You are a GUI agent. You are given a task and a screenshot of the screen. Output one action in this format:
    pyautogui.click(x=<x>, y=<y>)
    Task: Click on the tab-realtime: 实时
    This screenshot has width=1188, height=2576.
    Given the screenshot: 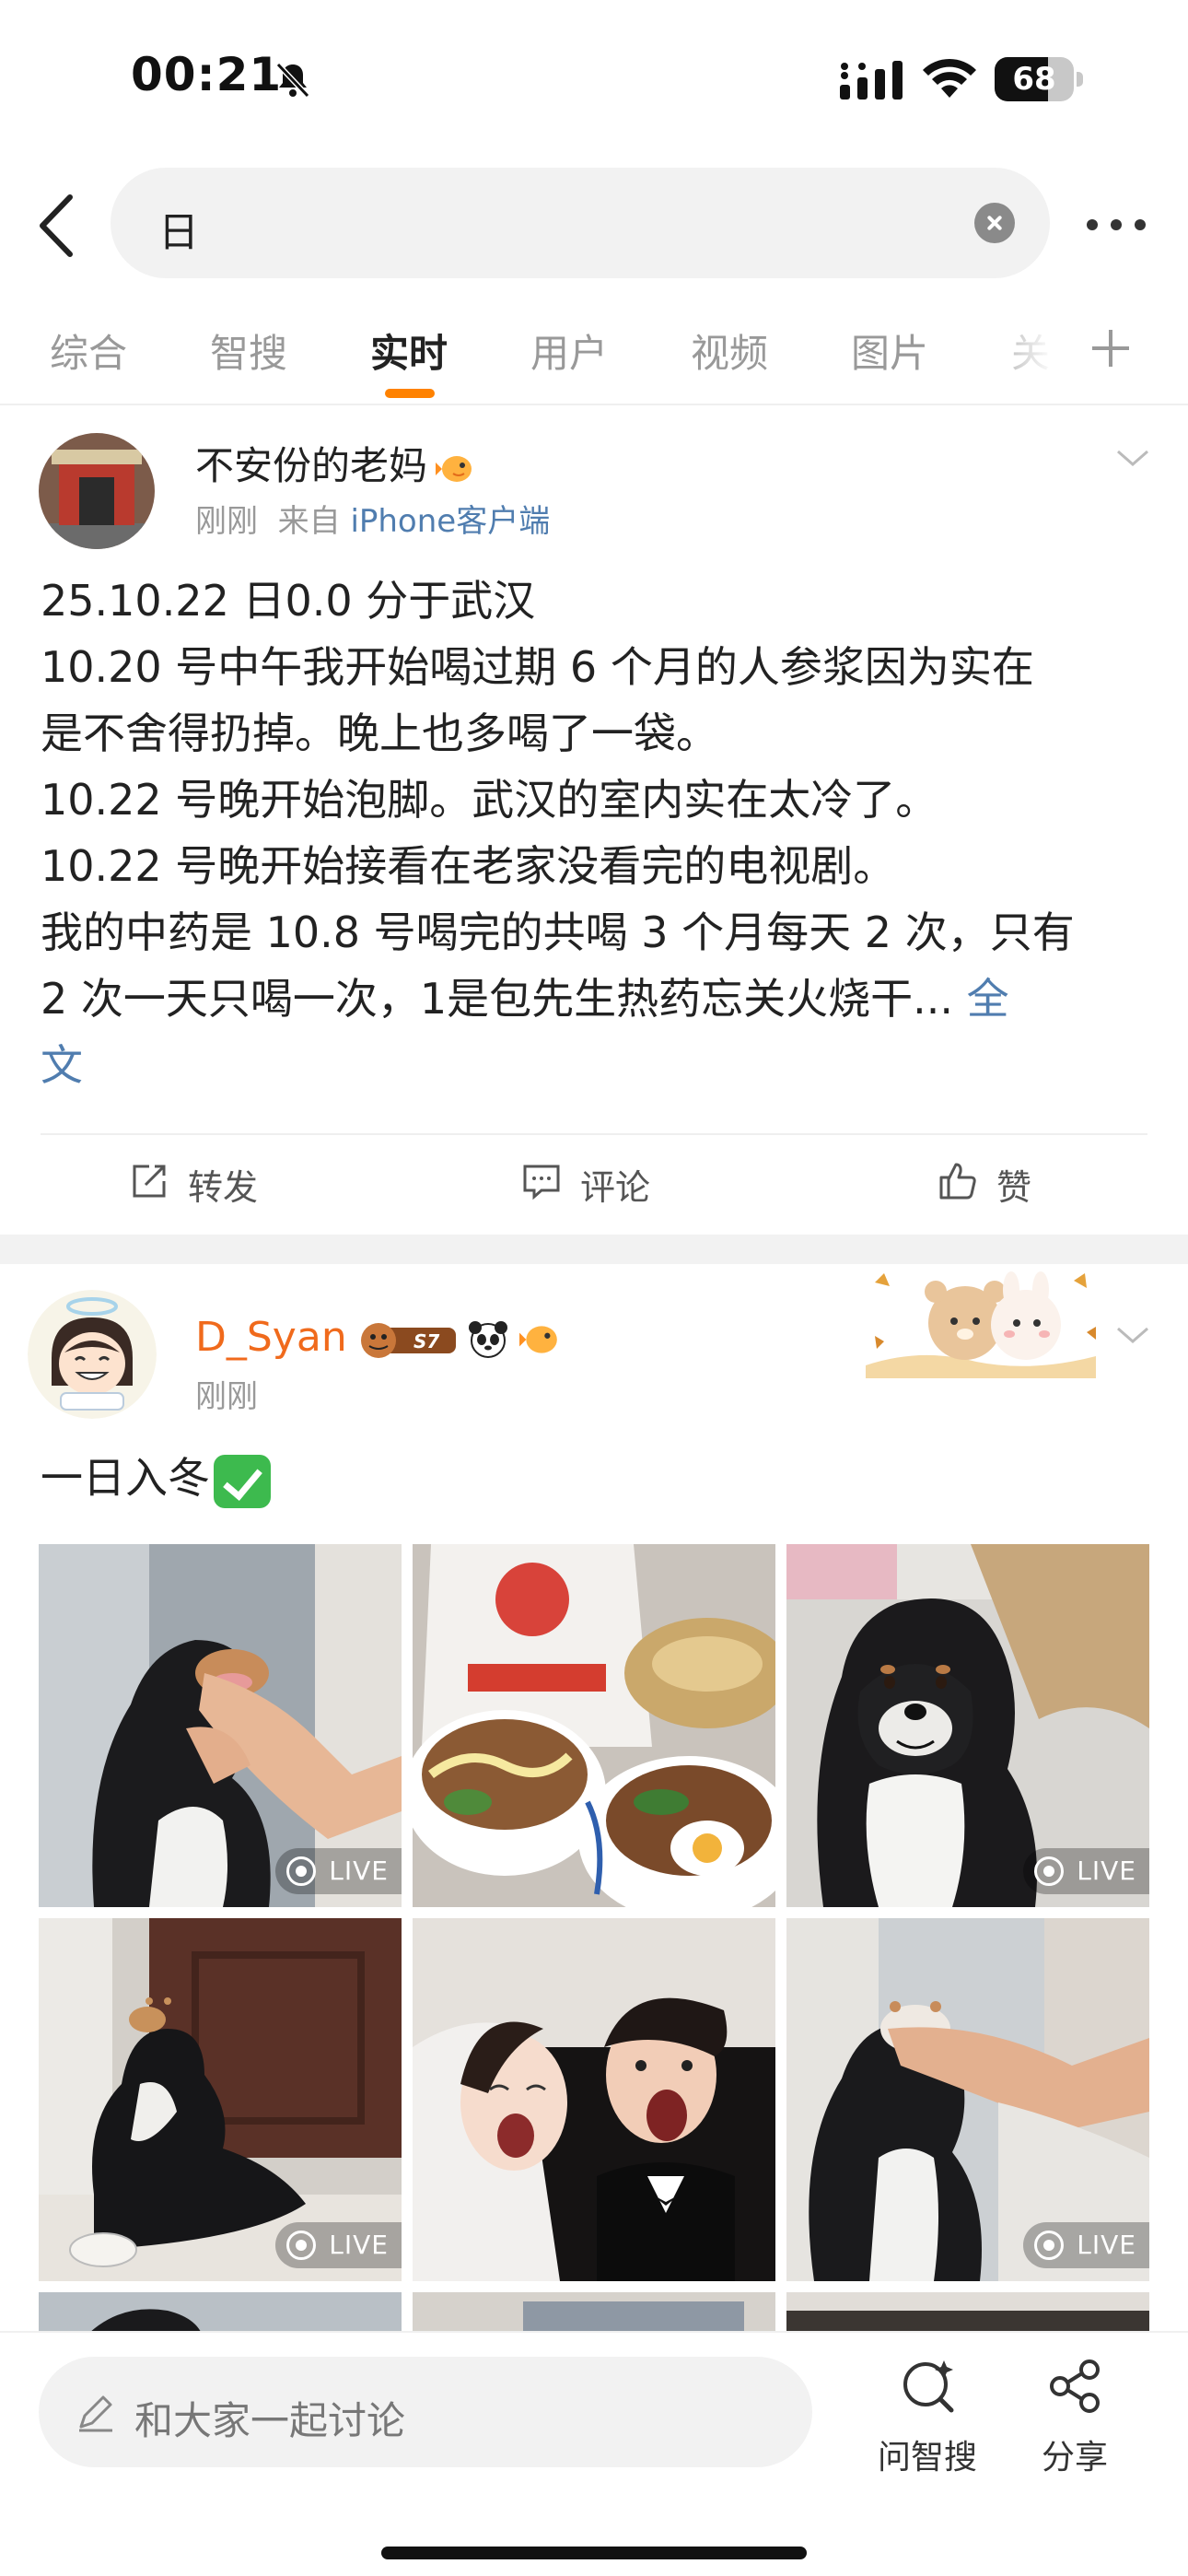 What is the action you would take?
    pyautogui.click(x=409, y=350)
    